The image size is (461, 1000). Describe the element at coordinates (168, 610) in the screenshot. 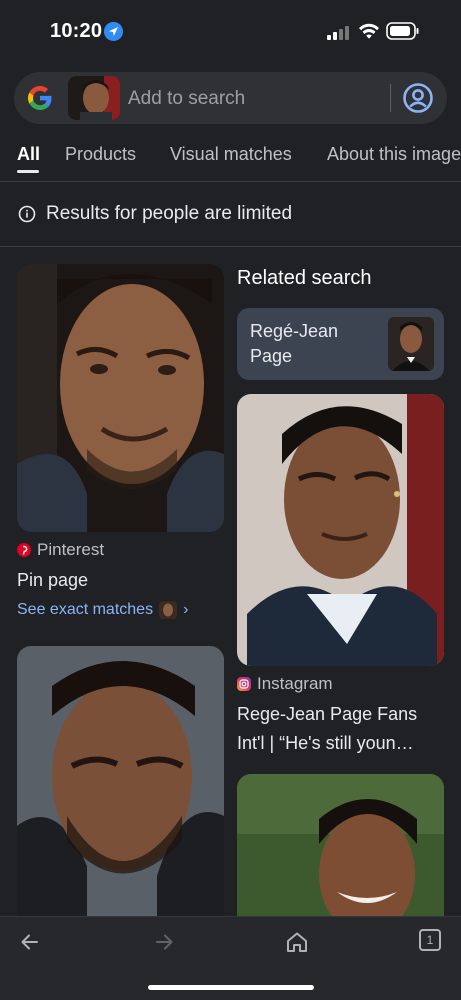

I see `exact-match-thumbnail` at that location.